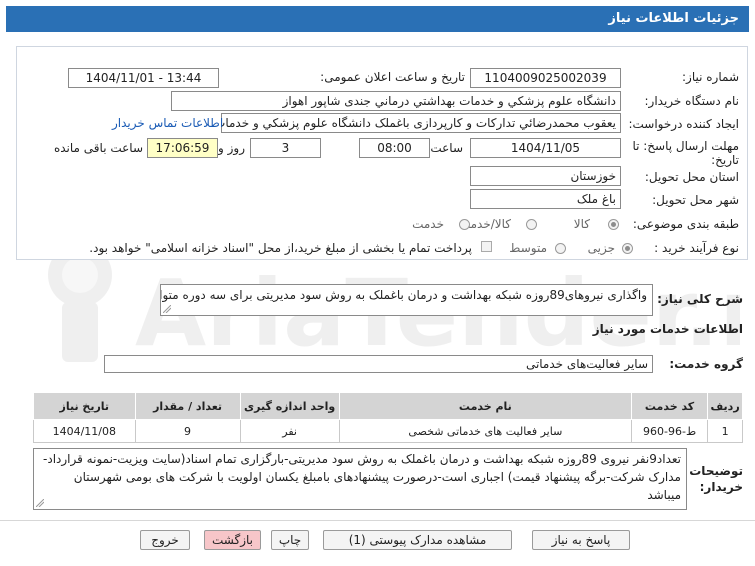 This screenshot has height=566, width=755. Describe the element at coordinates (683, 124) in the screenshot. I see `creator-label: ایجاد کننده درخواست:` at that location.